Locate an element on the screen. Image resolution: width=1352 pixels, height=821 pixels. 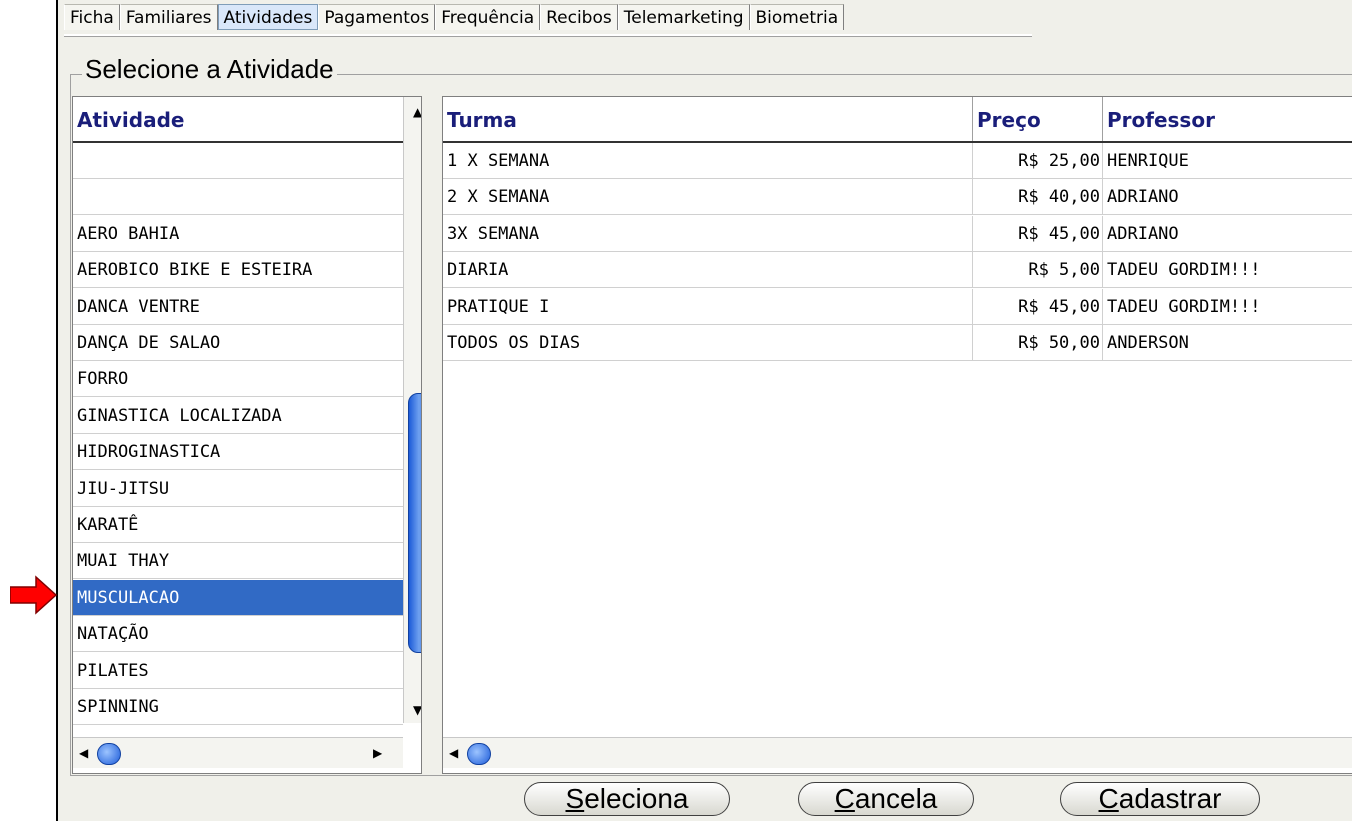
tab-biometria: Biometria is located at coordinates (797, 17).